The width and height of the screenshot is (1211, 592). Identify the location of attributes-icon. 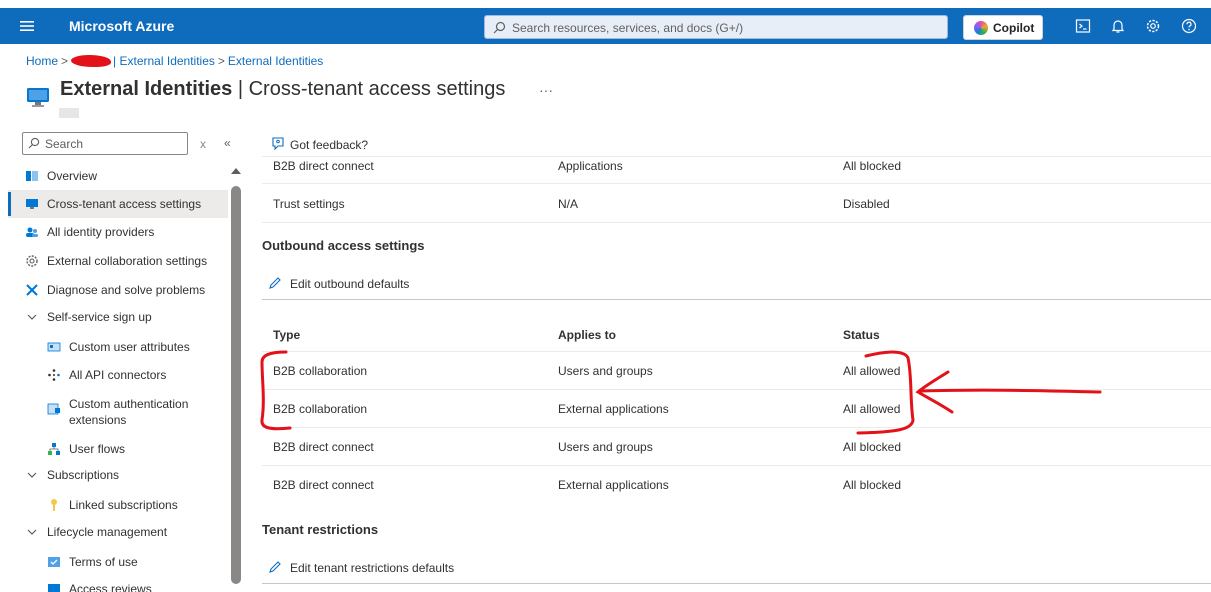
(54, 347).